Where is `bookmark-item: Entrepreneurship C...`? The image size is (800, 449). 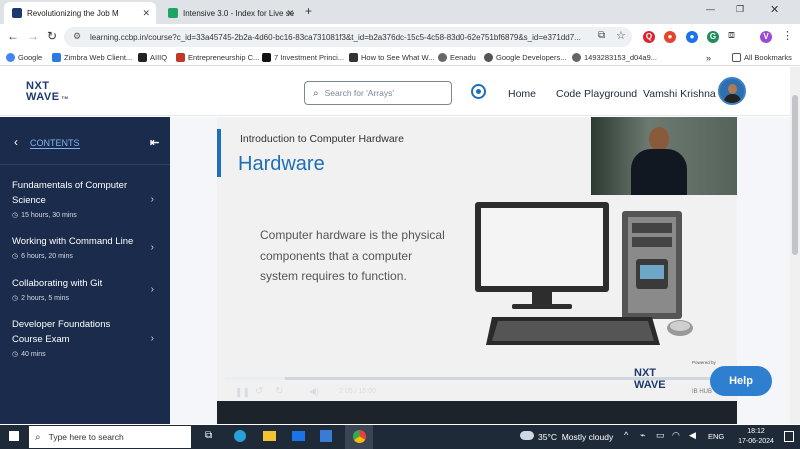 bookmark-item: Entrepreneurship C... is located at coordinates (217, 57).